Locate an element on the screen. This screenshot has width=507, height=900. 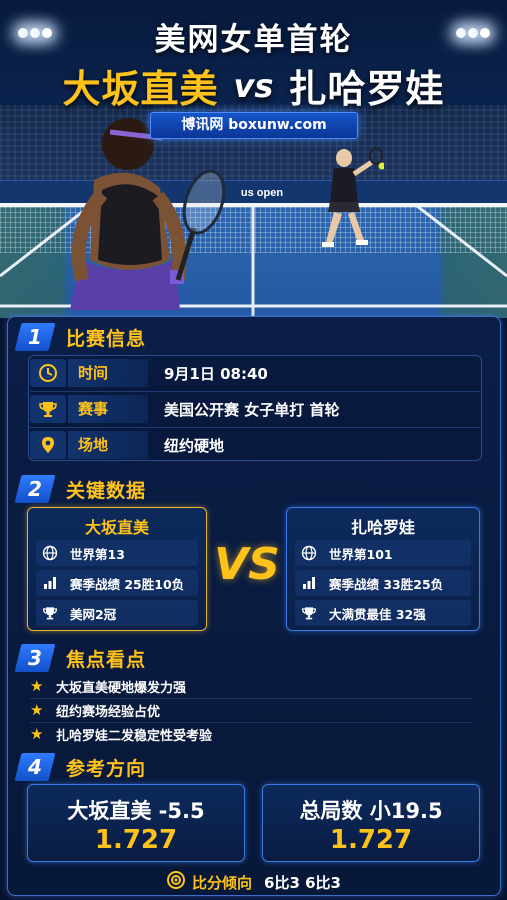
section-number-badge: 1 is located at coordinates (35, 337).